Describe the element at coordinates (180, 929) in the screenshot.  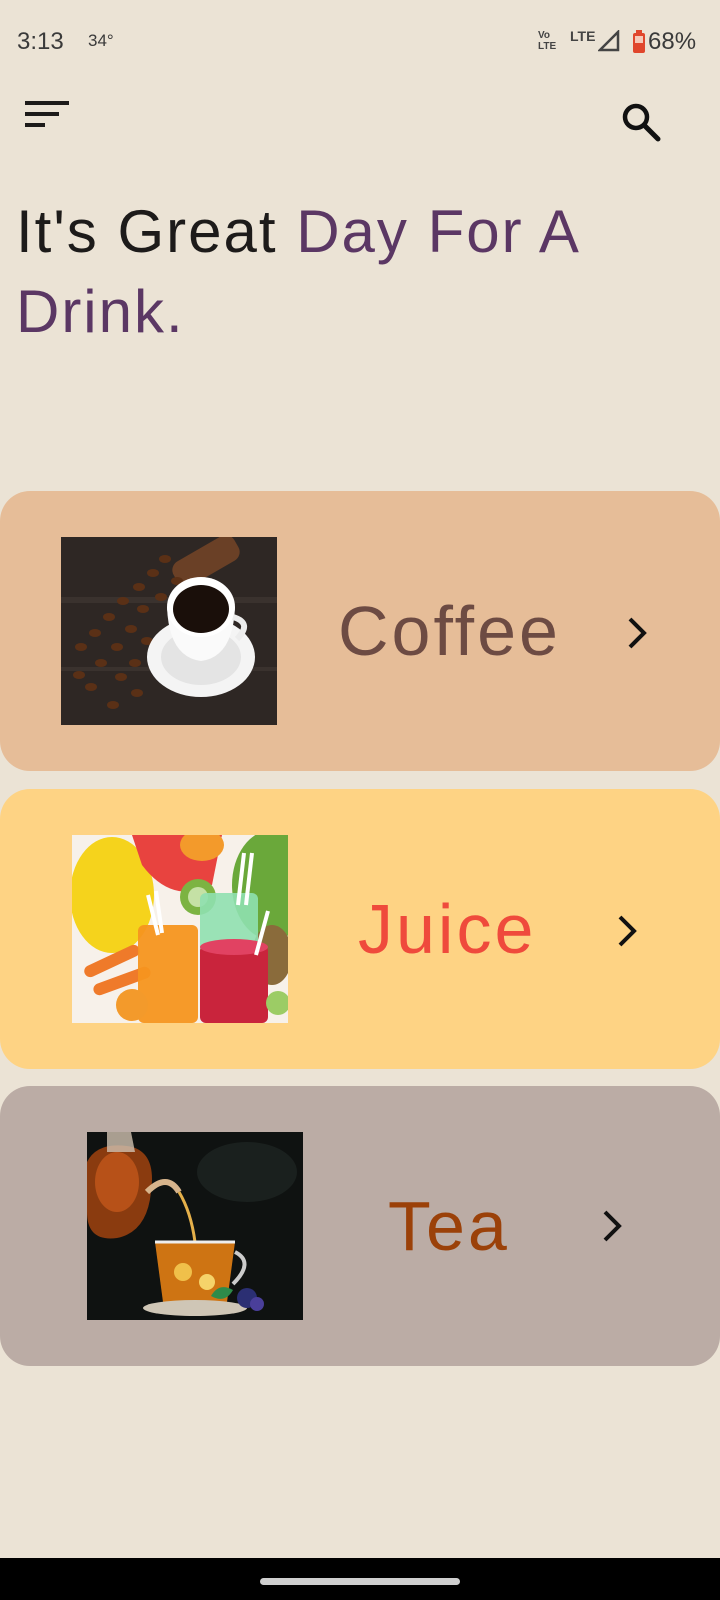
I see `juice-image` at that location.